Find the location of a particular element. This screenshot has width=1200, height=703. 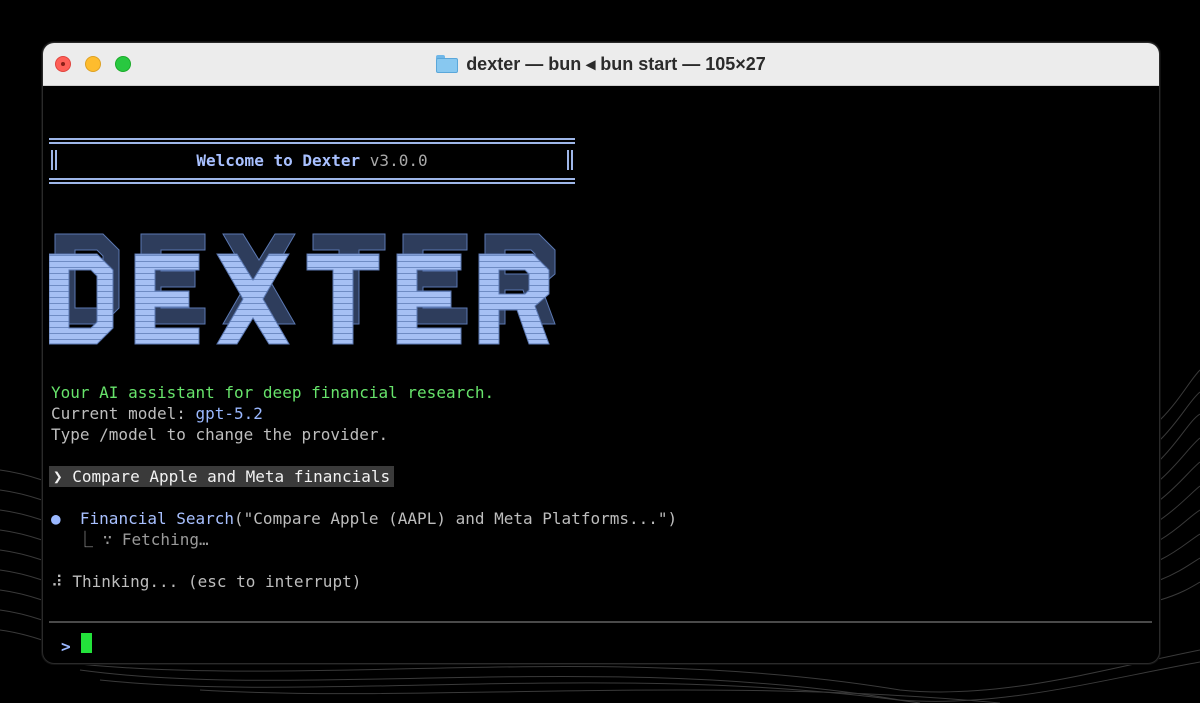

model-label: Current model: is located at coordinates (123, 413).